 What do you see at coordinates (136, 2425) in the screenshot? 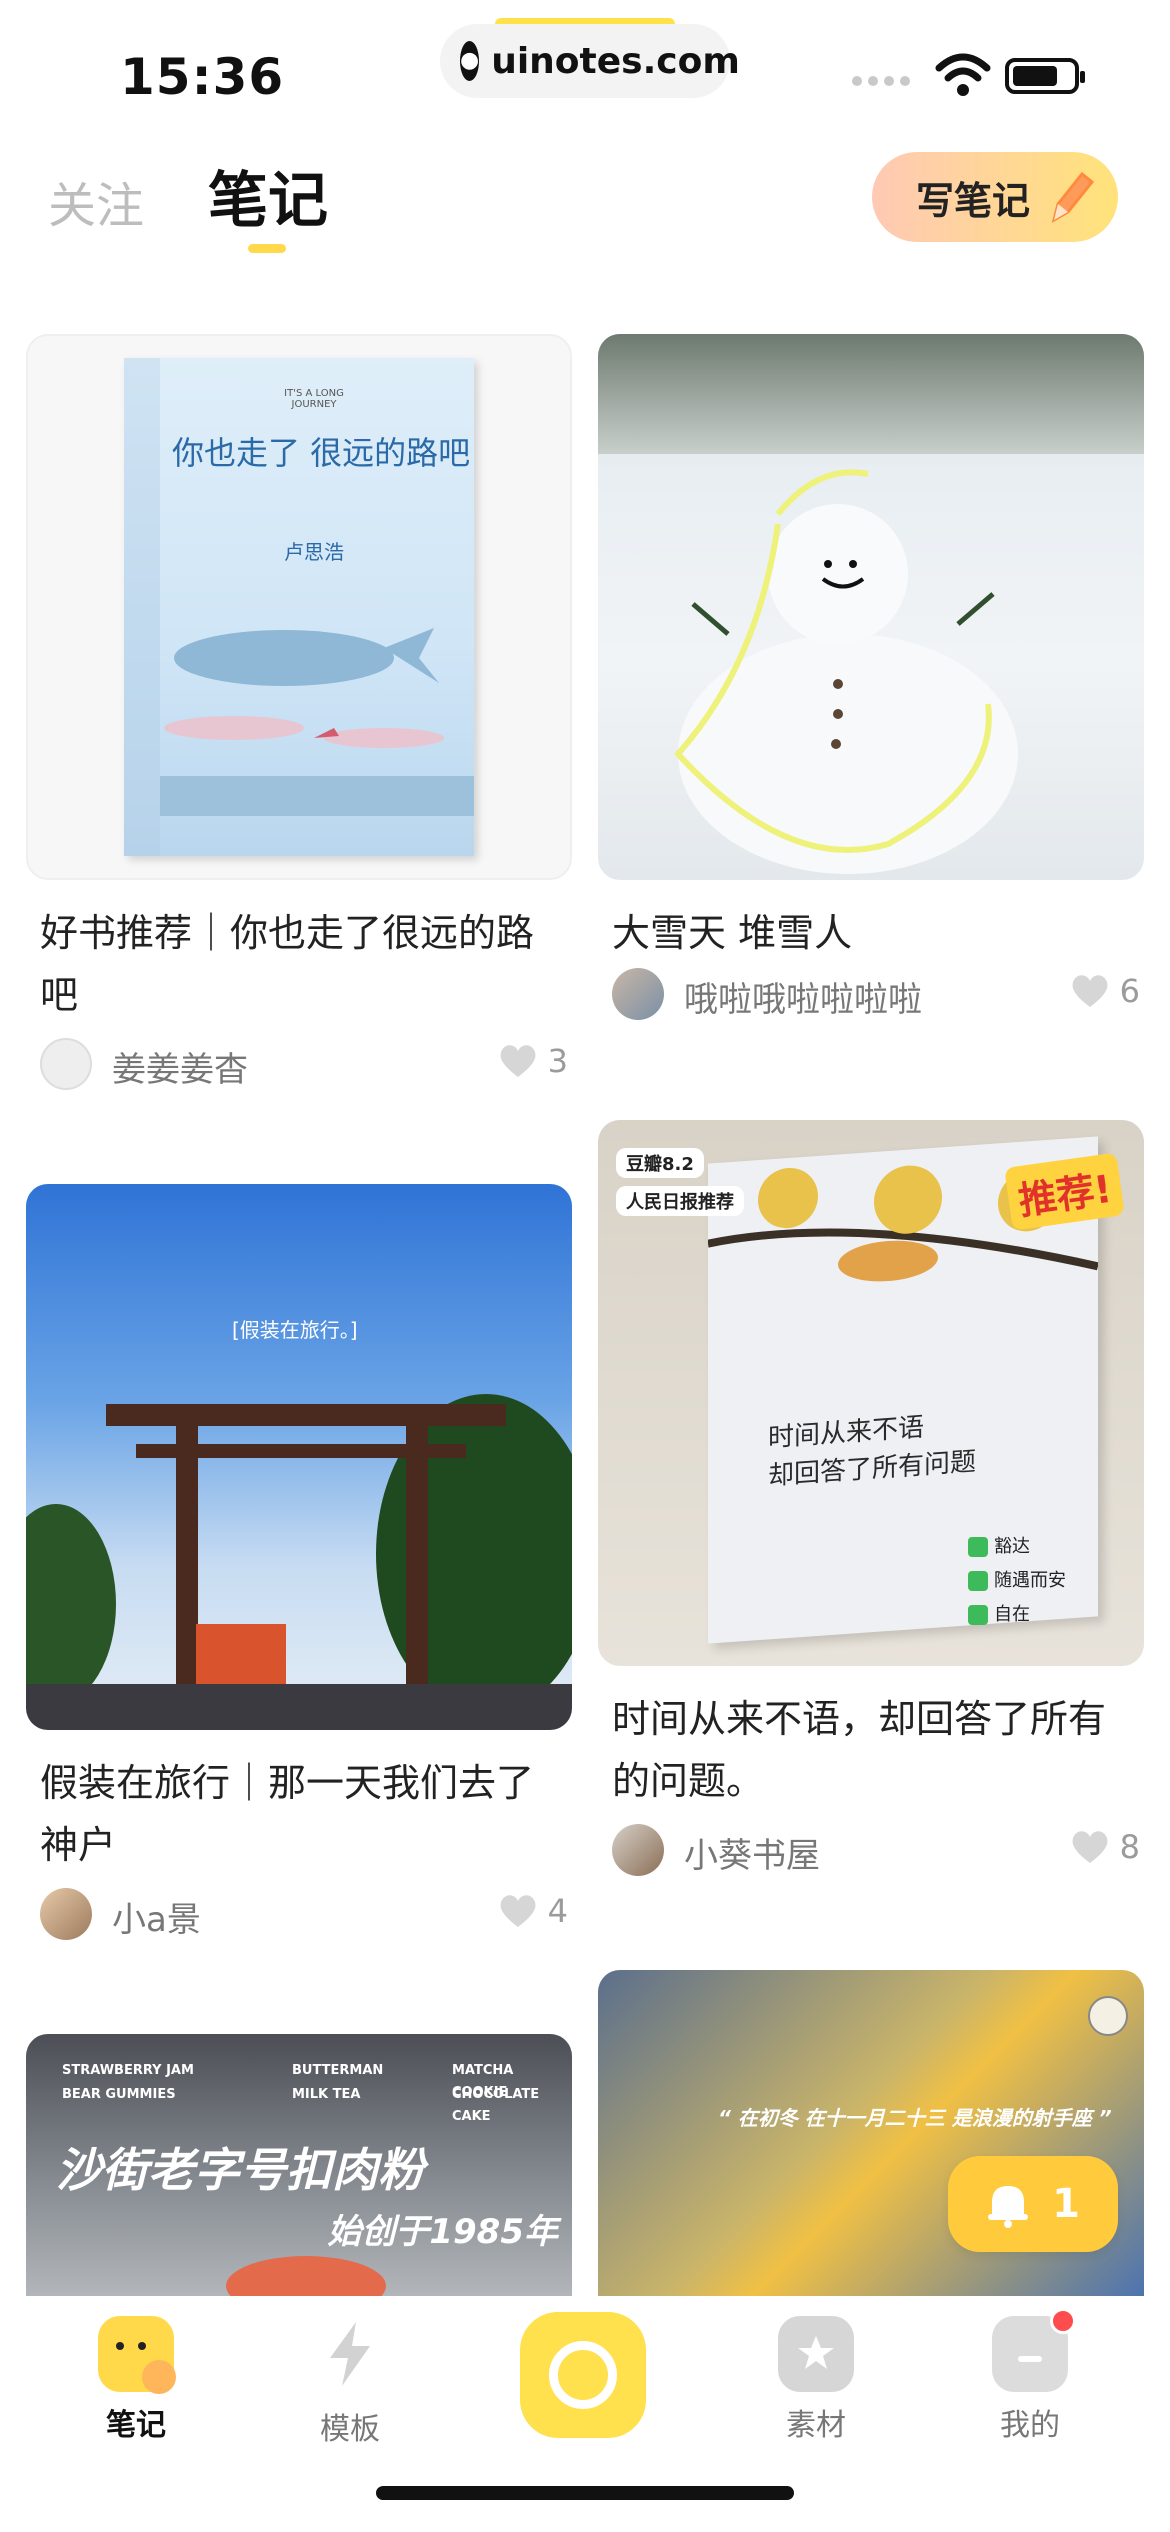
I see `nav-notes-label: 笔记` at bounding box center [136, 2425].